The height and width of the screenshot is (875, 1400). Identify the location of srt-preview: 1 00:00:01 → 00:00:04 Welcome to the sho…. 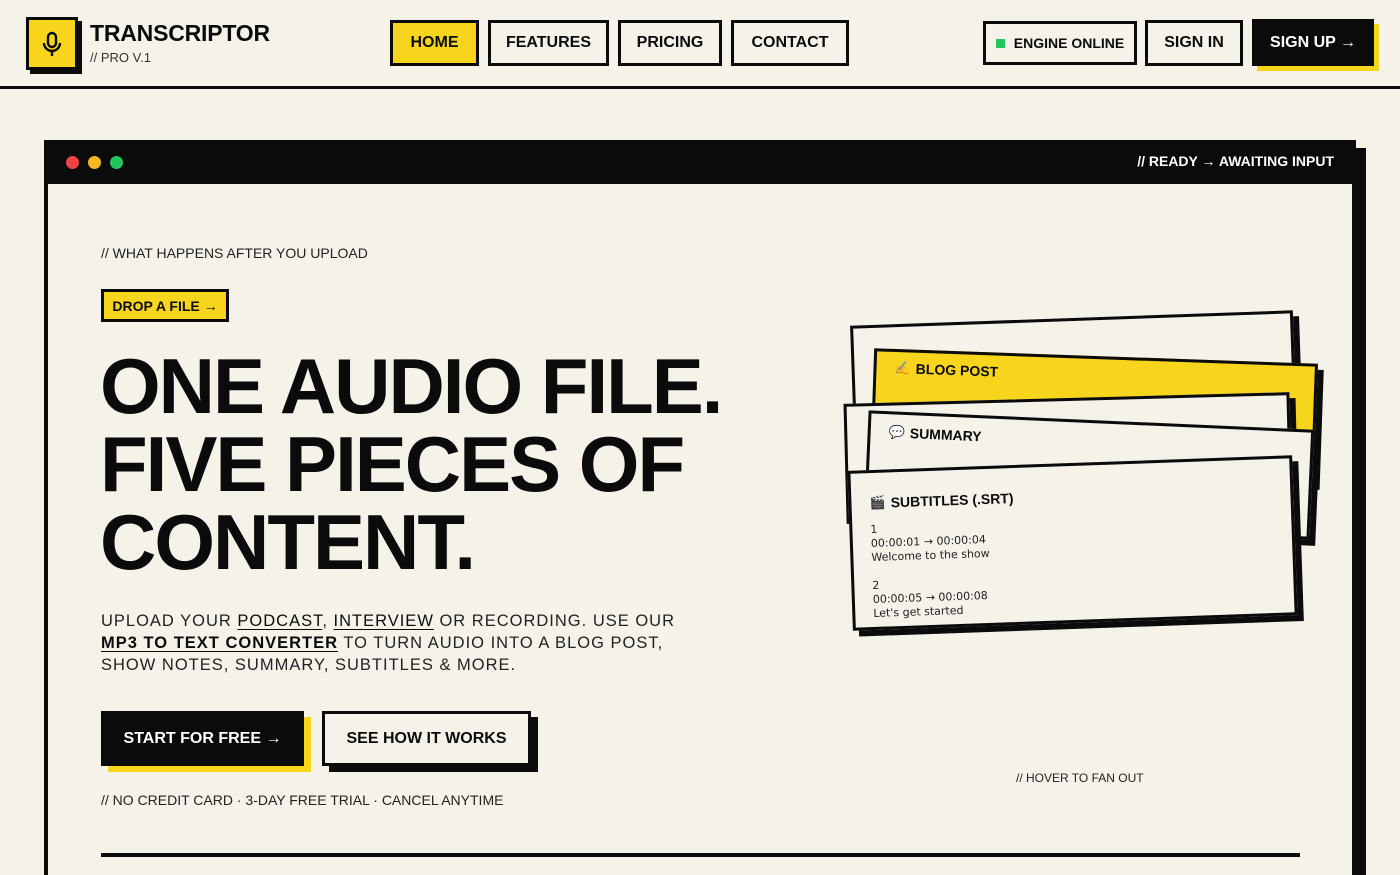
(931, 570).